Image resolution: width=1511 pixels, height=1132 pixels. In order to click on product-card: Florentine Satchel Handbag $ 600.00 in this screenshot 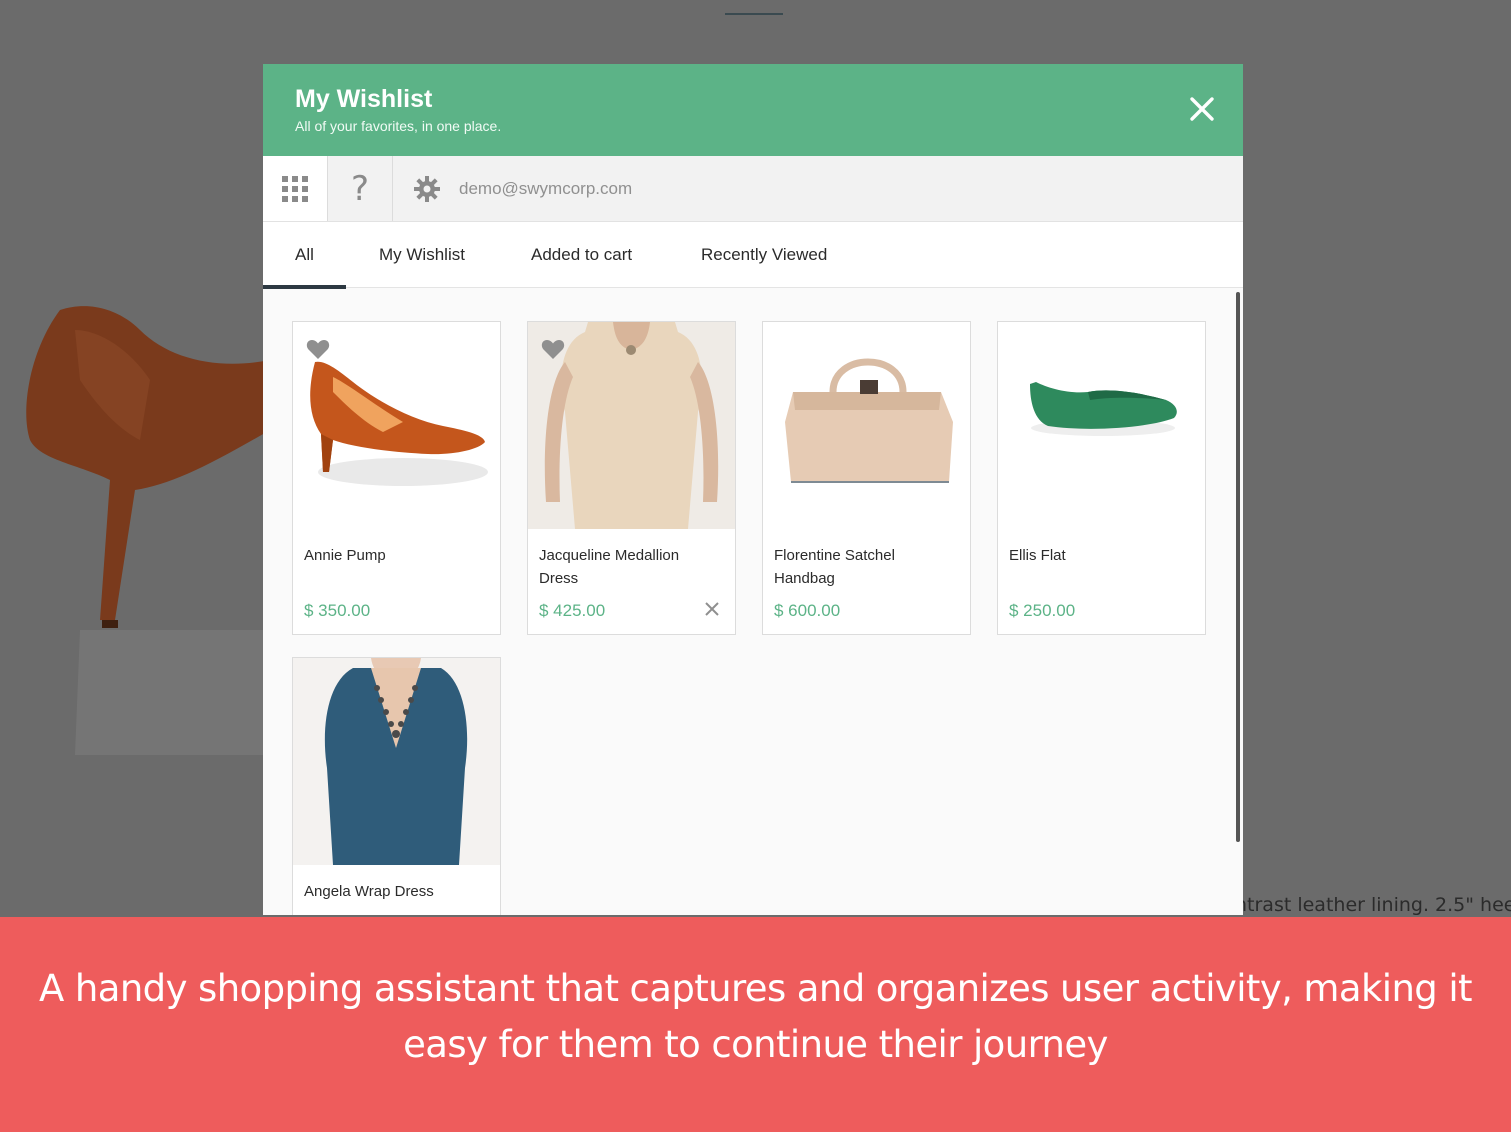, I will do `click(866, 478)`.